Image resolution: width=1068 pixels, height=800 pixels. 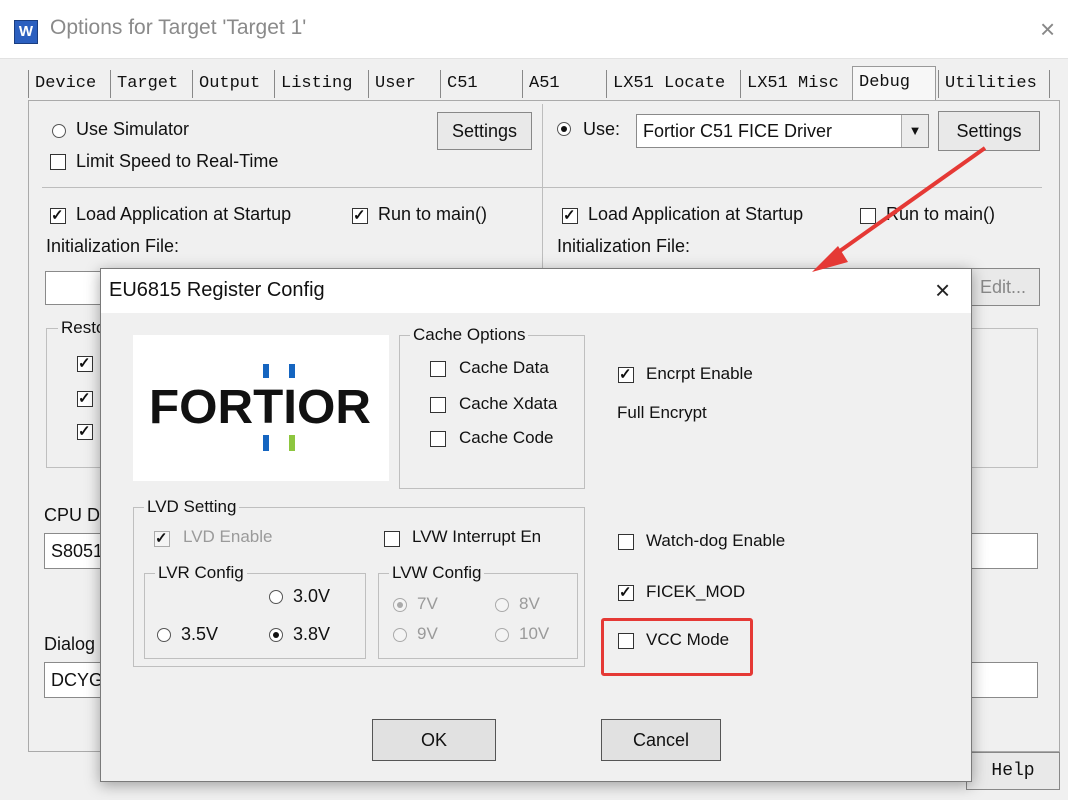 I want to click on lvw-9v-radio, so click(x=400, y=635).